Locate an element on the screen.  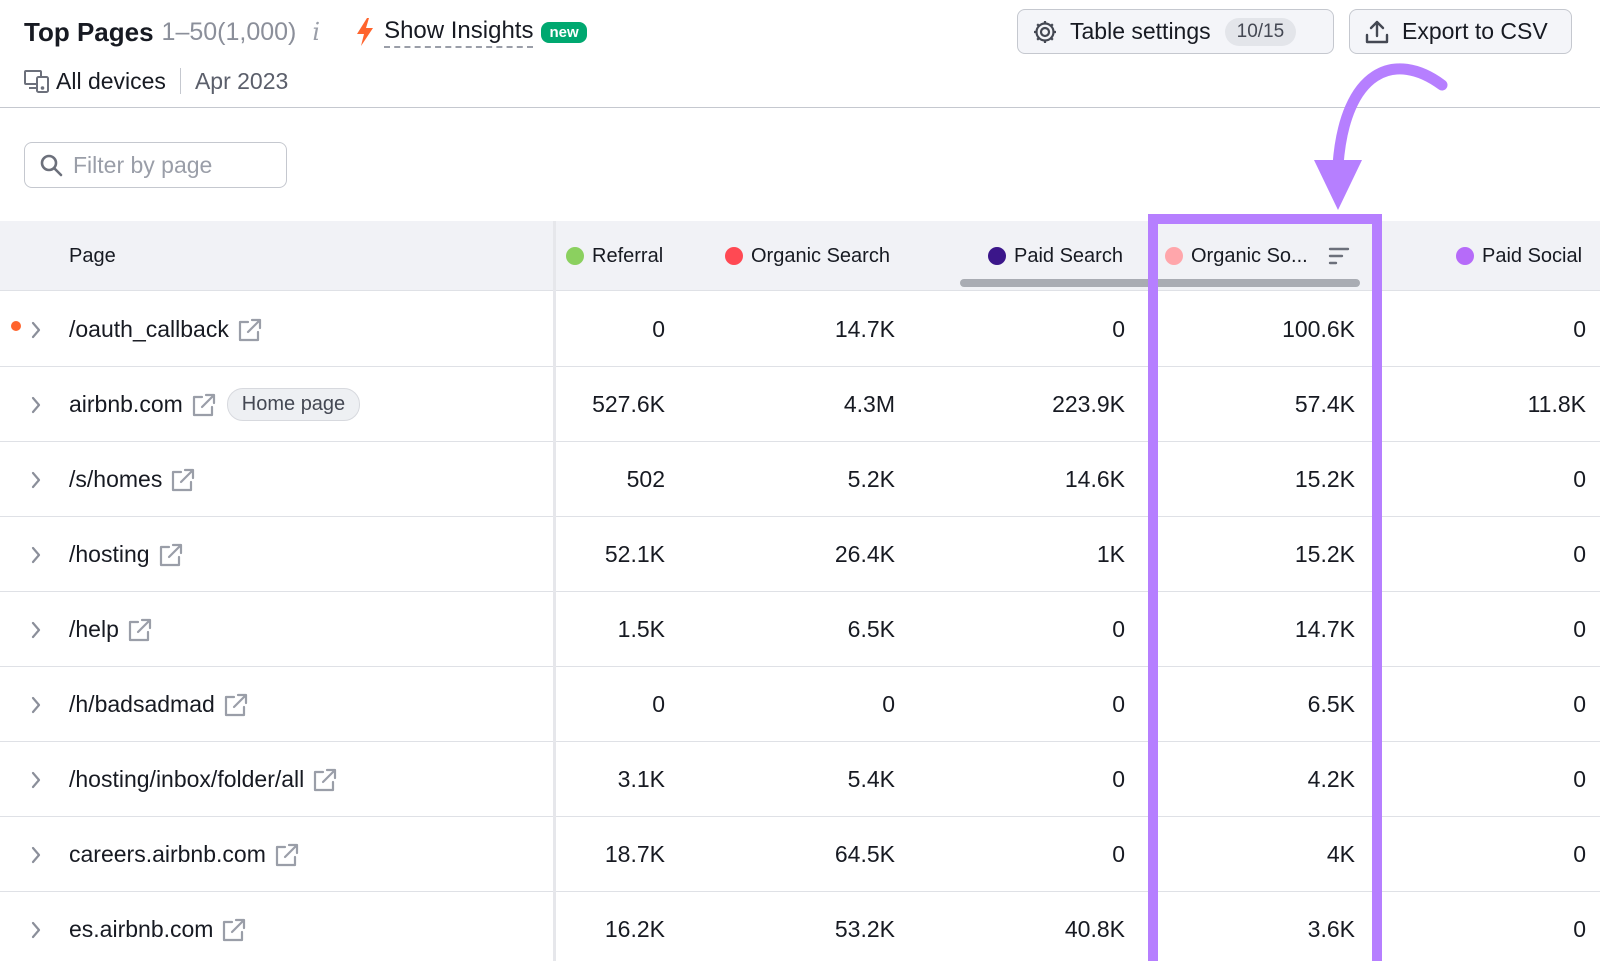
filter-box is located at coordinates (155, 165).